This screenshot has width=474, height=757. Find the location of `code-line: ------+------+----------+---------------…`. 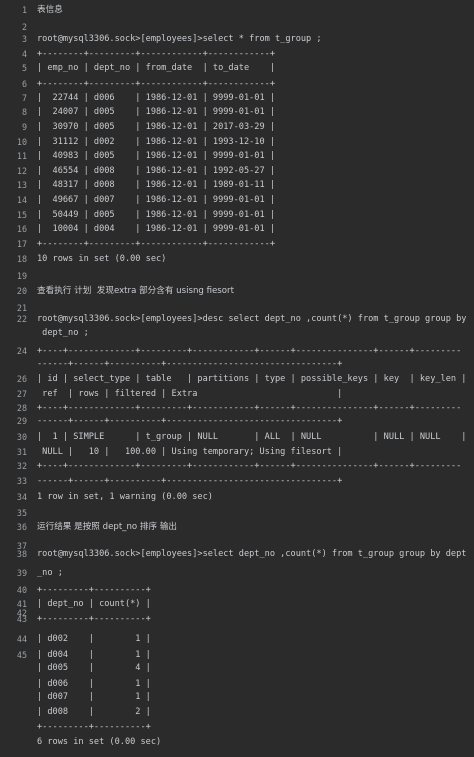

code-line: ------+------+----------+---------------… is located at coordinates (237, 364).